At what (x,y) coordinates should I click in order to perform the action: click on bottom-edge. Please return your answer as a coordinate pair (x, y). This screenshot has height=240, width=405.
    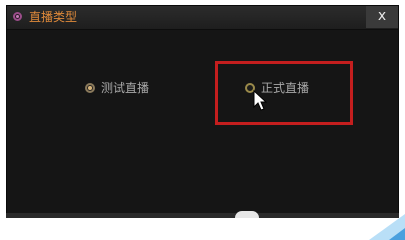
    Looking at the image, I should click on (202, 215).